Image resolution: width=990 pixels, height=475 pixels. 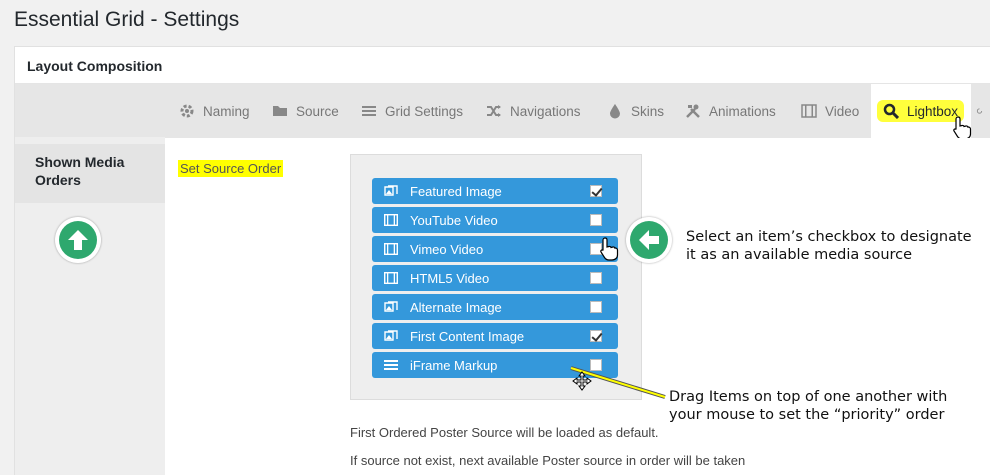 What do you see at coordinates (891, 111) in the screenshot?
I see `search-icon` at bounding box center [891, 111].